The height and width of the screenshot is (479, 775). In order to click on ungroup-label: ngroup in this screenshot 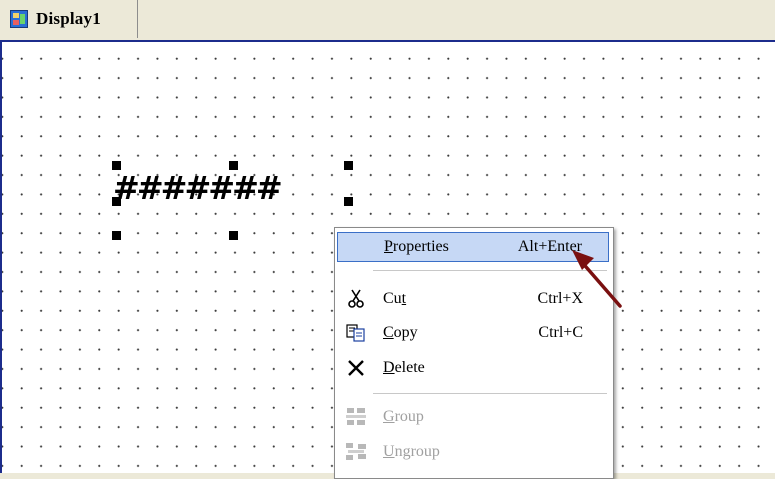, I will do `click(417, 451)`.